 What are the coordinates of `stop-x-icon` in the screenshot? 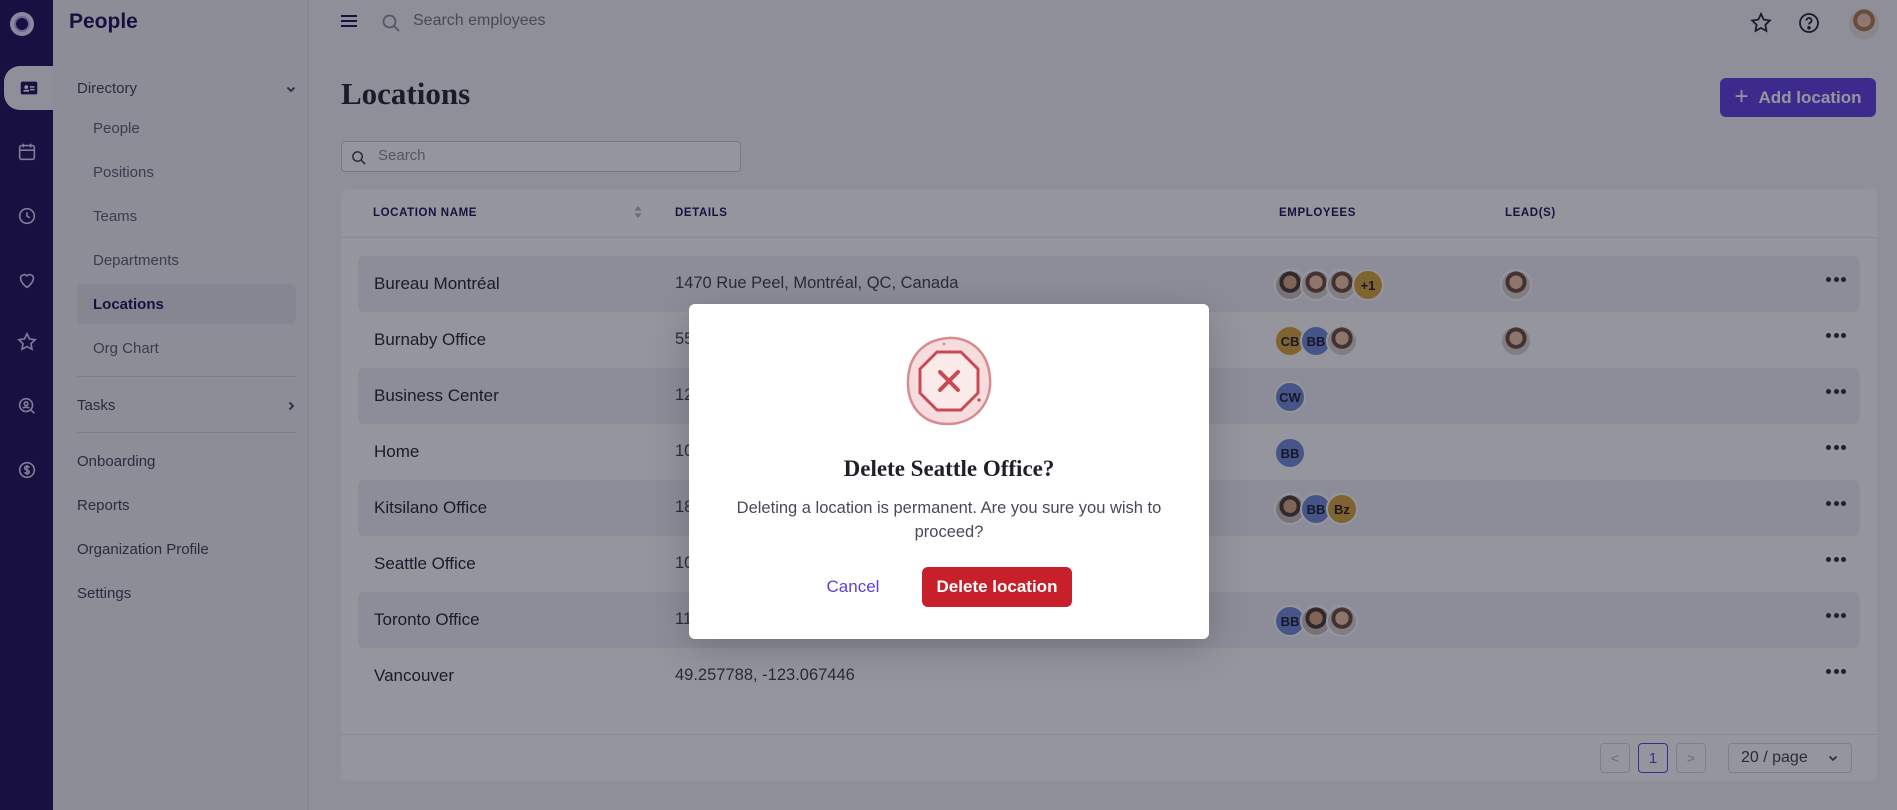 It's located at (949, 381).